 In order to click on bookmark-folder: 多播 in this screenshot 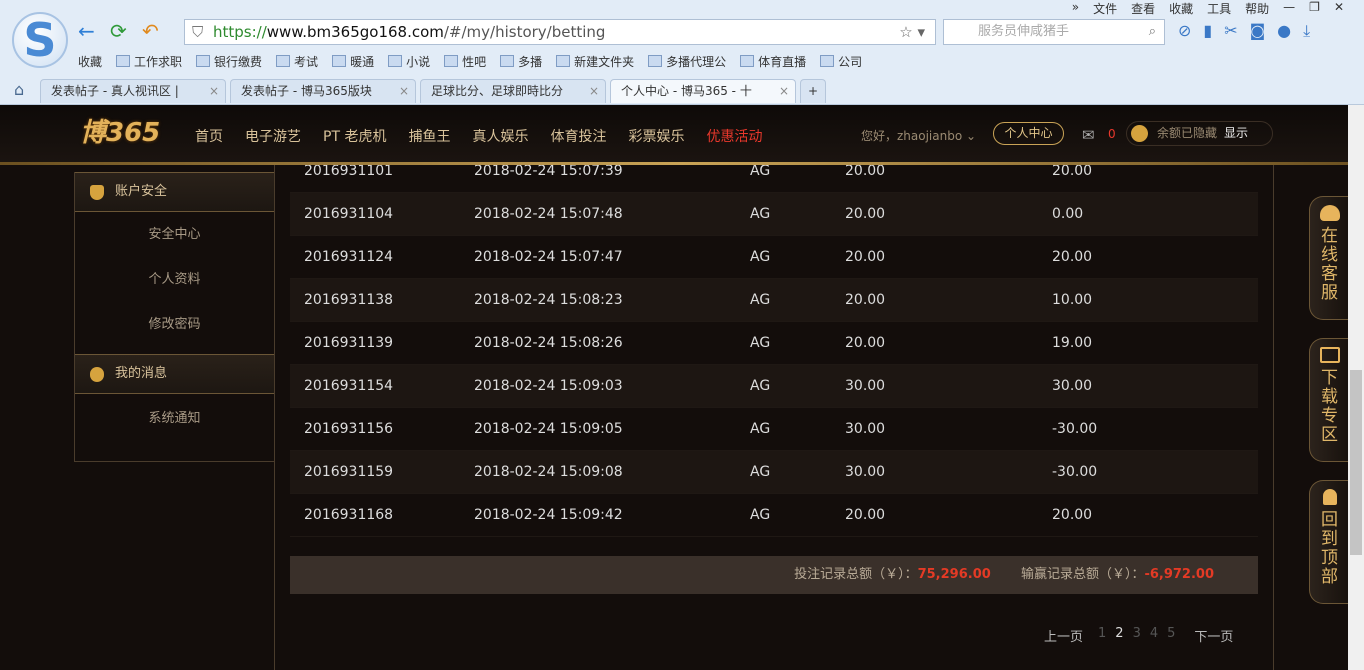, I will do `click(521, 61)`.